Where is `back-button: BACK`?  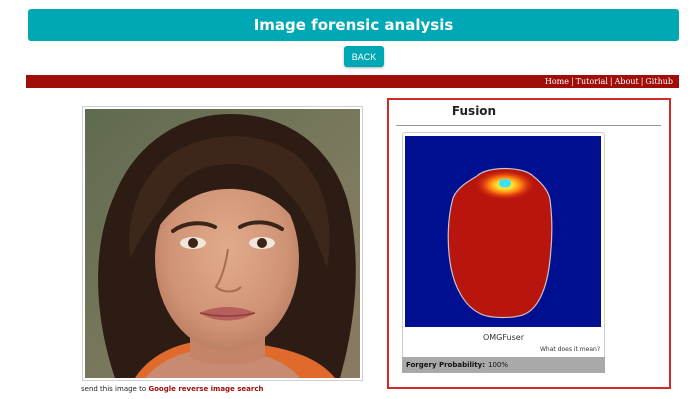
back-button: BACK is located at coordinates (364, 56).